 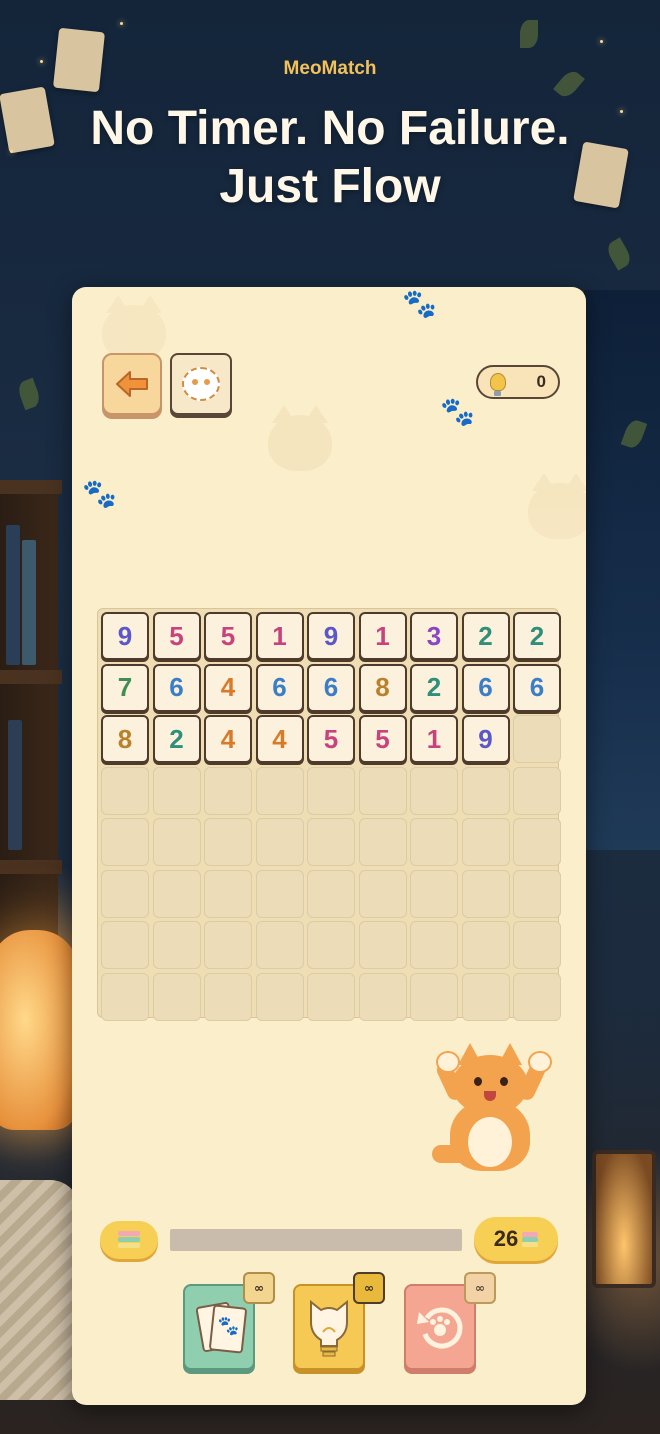 I want to click on add-numbers-button: 🐾 ∞, so click(x=229, y=1321).